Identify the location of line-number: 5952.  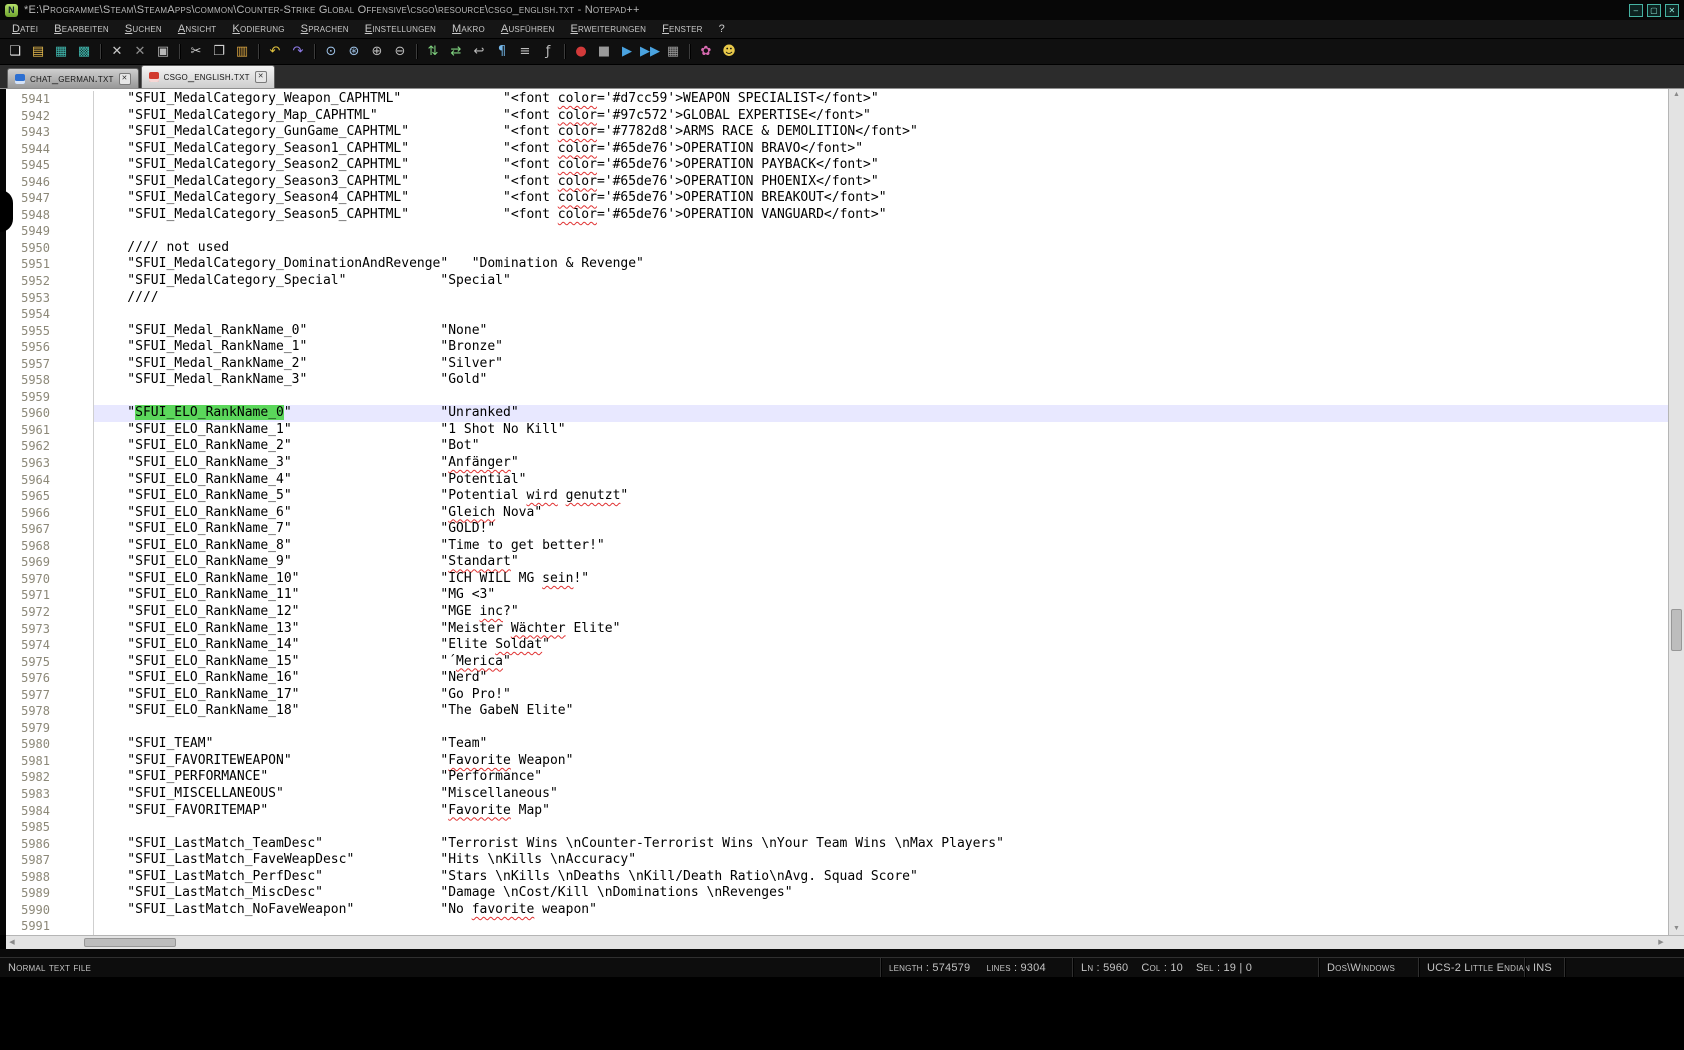
(33, 281).